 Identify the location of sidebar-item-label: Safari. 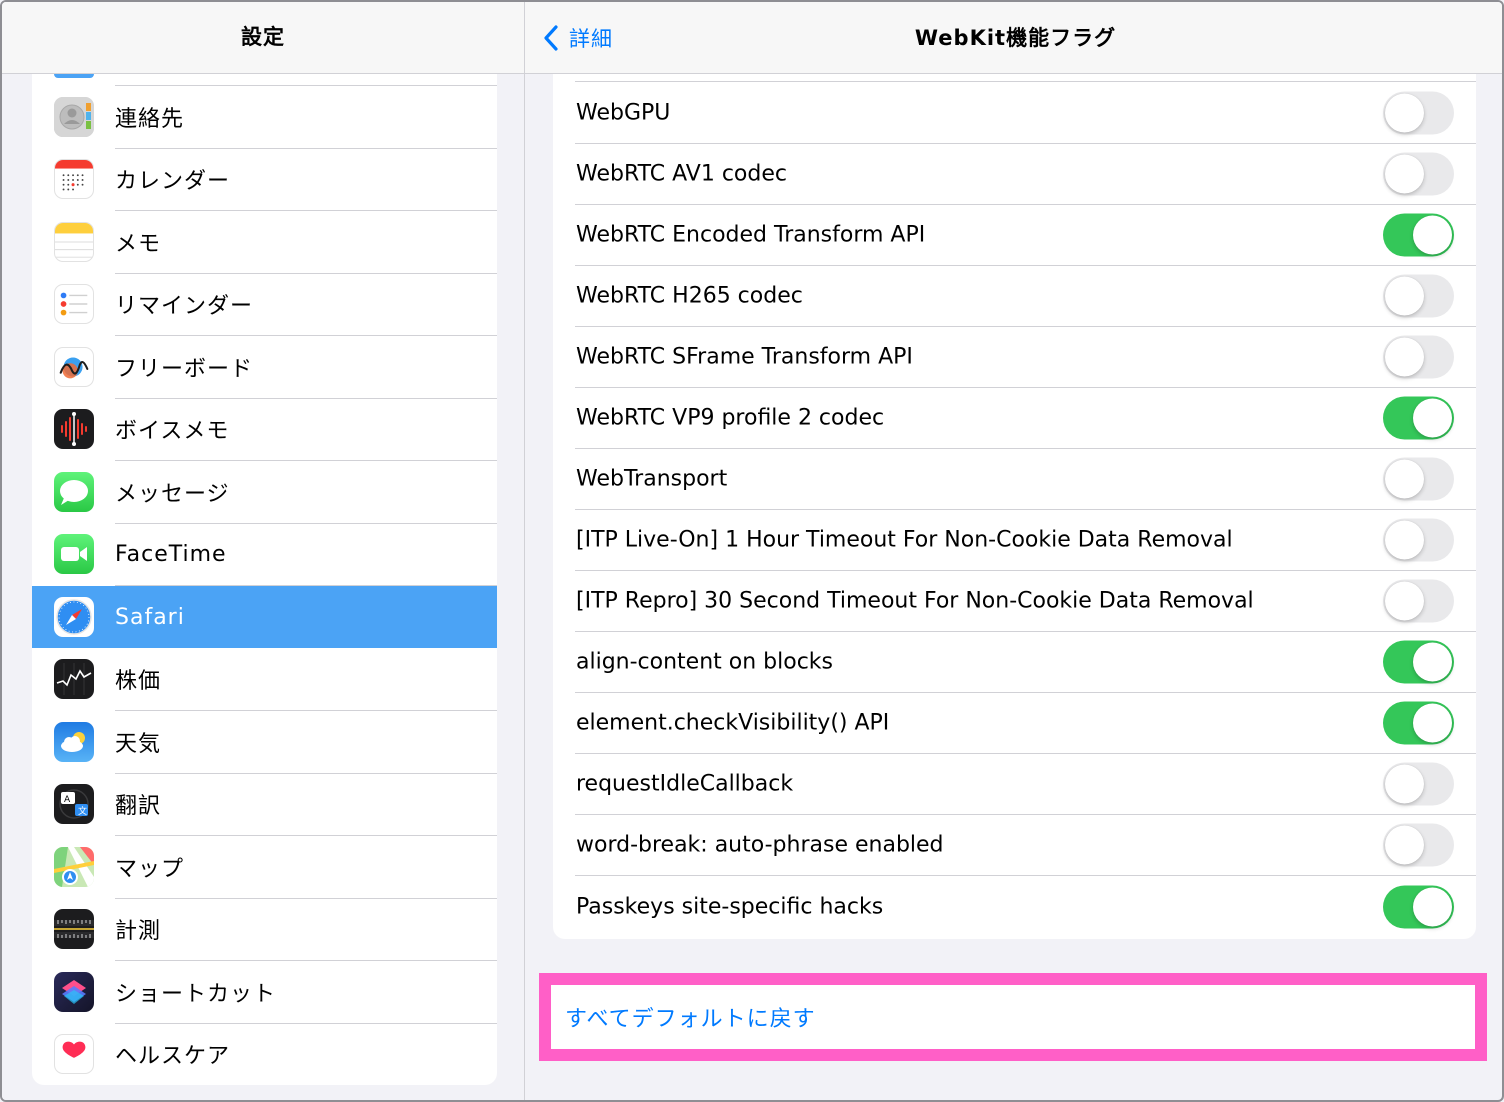
(150, 617).